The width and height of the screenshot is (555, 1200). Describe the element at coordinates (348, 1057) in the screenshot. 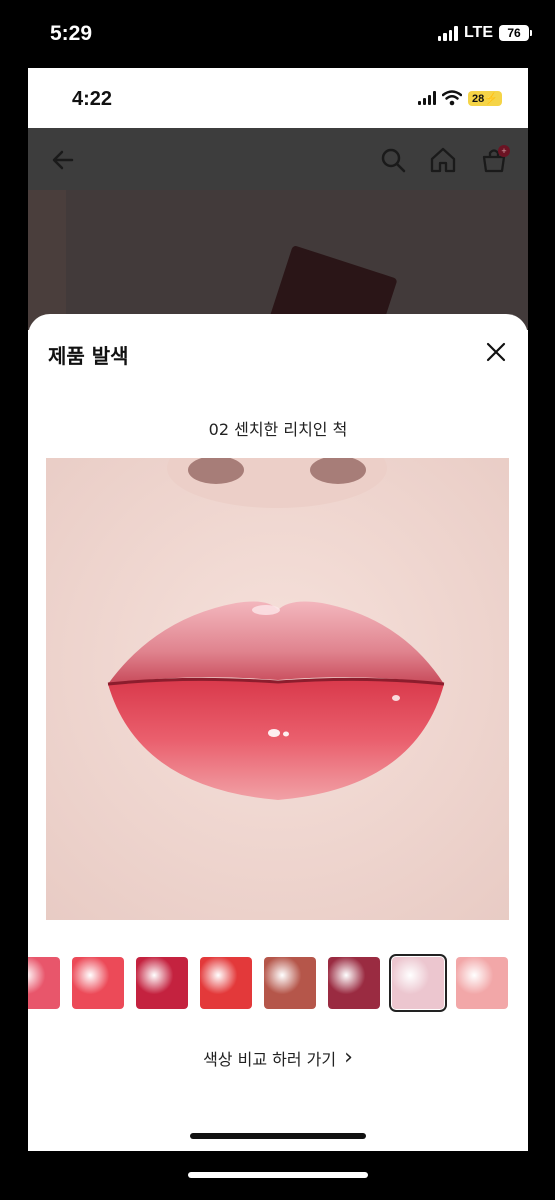

I see `chevron-right-icon: ›` at that location.